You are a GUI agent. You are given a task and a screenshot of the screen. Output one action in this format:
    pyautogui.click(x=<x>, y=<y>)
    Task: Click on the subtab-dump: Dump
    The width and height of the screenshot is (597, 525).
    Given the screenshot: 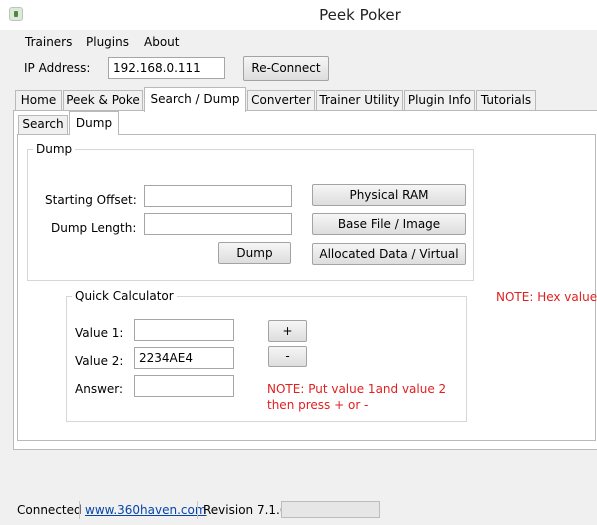 What is the action you would take?
    pyautogui.click(x=94, y=123)
    